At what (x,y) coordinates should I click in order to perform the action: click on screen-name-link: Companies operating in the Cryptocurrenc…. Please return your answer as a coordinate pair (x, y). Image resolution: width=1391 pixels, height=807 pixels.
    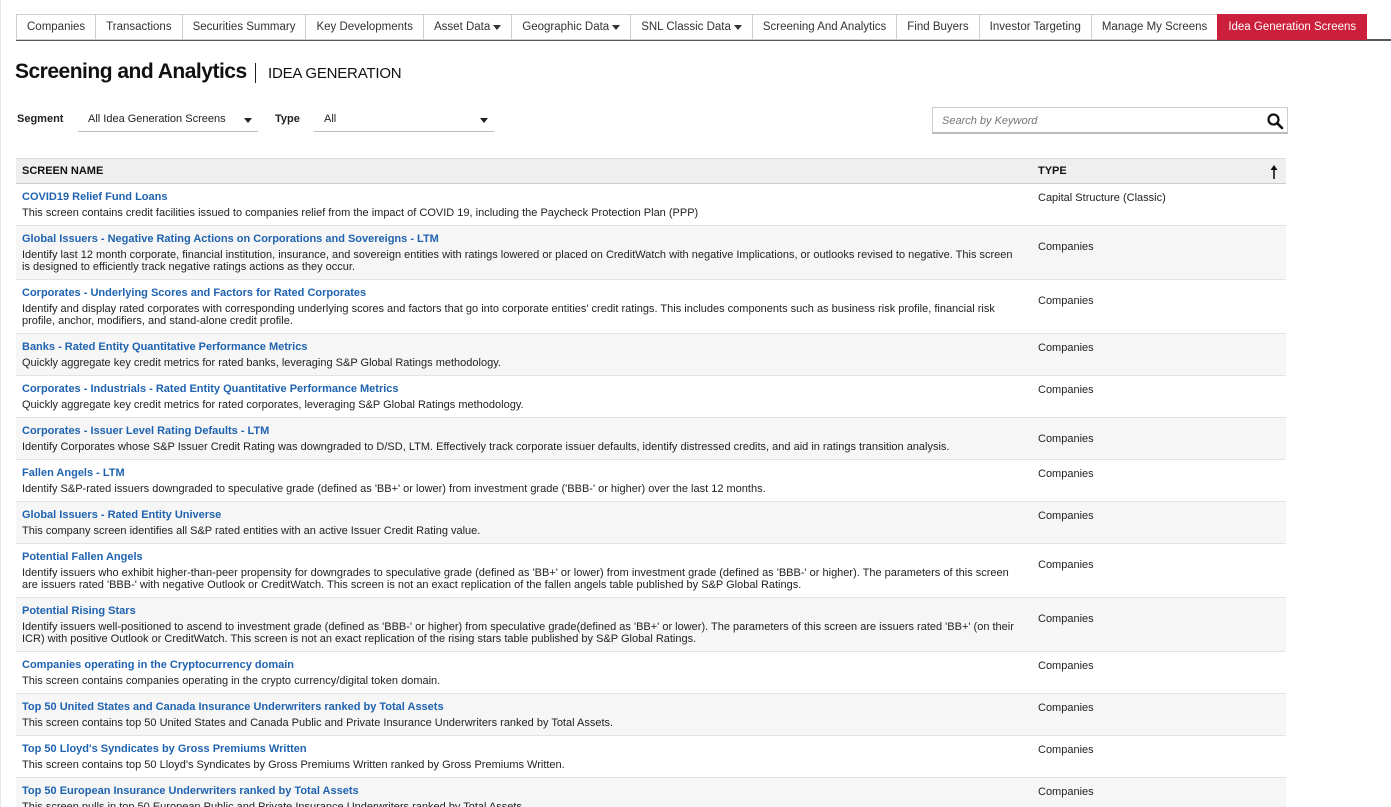
    Looking at the image, I should click on (521, 665).